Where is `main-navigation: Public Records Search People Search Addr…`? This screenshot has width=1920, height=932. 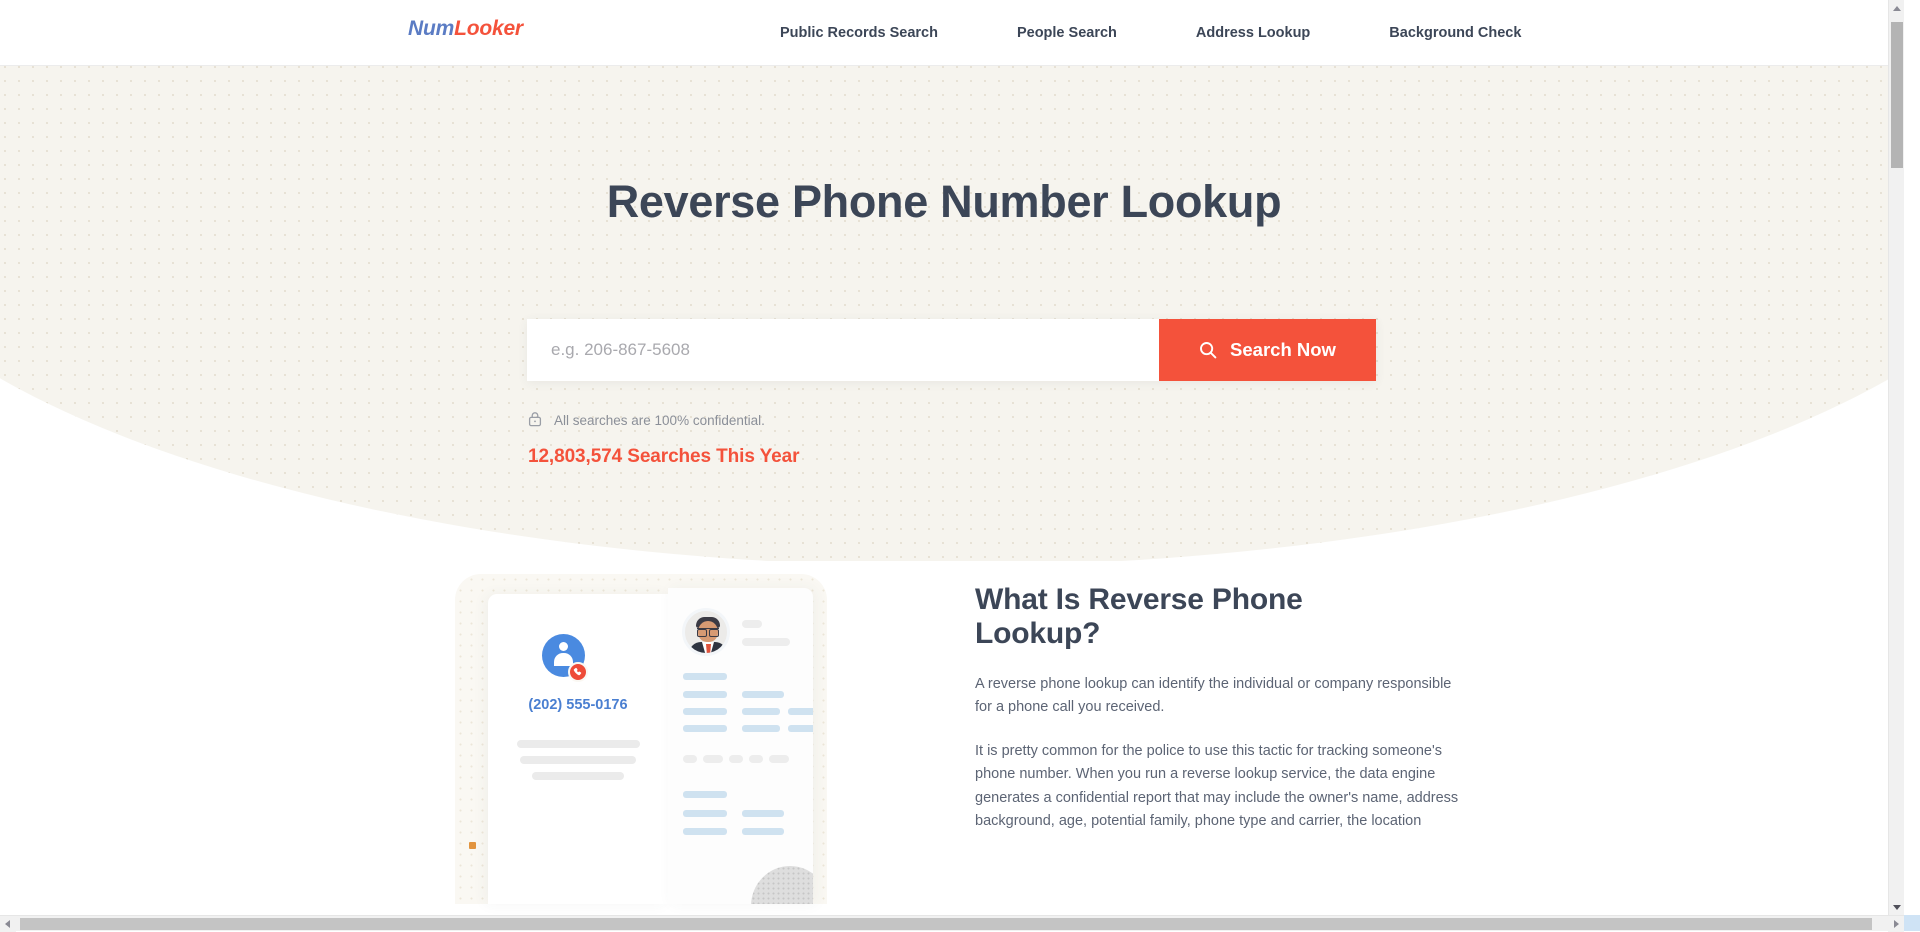 main-navigation: Public Records Search People Search Addr… is located at coordinates (1150, 33).